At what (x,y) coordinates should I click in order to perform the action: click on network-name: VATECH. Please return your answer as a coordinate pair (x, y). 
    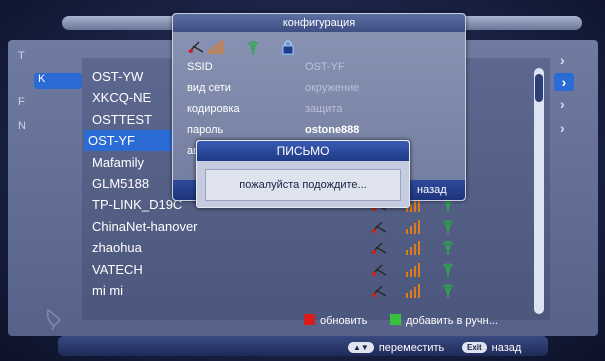
    Looking at the image, I should click on (117, 269).